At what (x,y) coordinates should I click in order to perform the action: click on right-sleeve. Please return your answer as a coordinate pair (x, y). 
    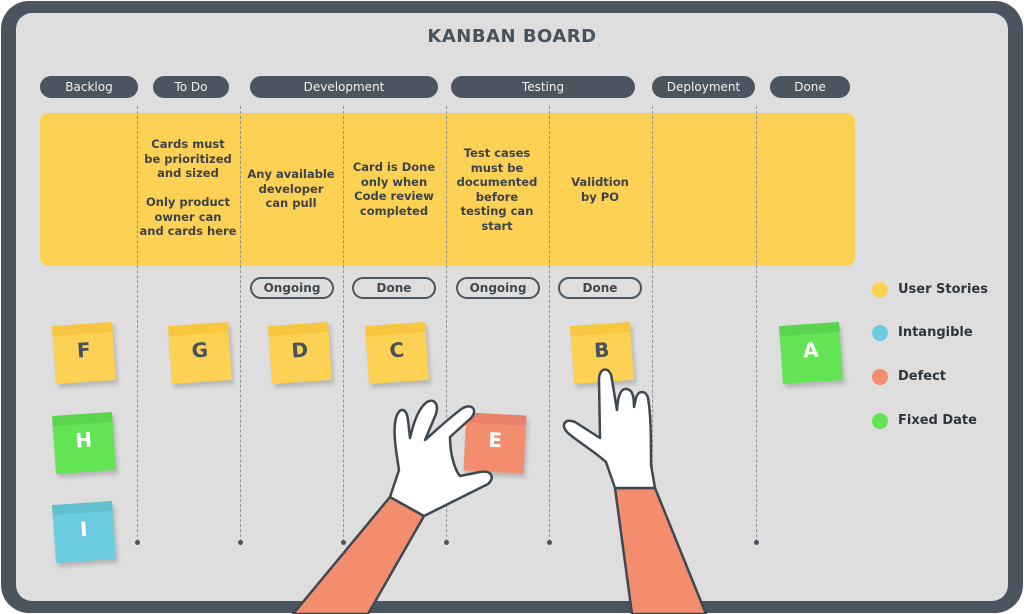
    Looking at the image, I should click on (660, 550).